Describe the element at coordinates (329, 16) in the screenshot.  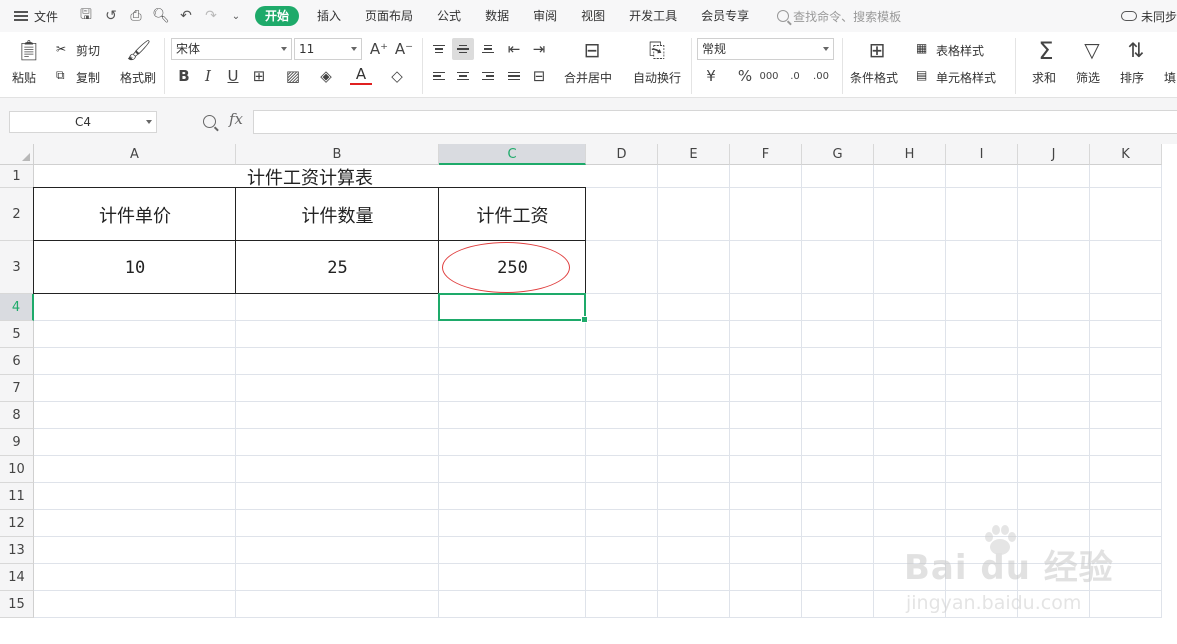
I see `tab-insert: 插入` at that location.